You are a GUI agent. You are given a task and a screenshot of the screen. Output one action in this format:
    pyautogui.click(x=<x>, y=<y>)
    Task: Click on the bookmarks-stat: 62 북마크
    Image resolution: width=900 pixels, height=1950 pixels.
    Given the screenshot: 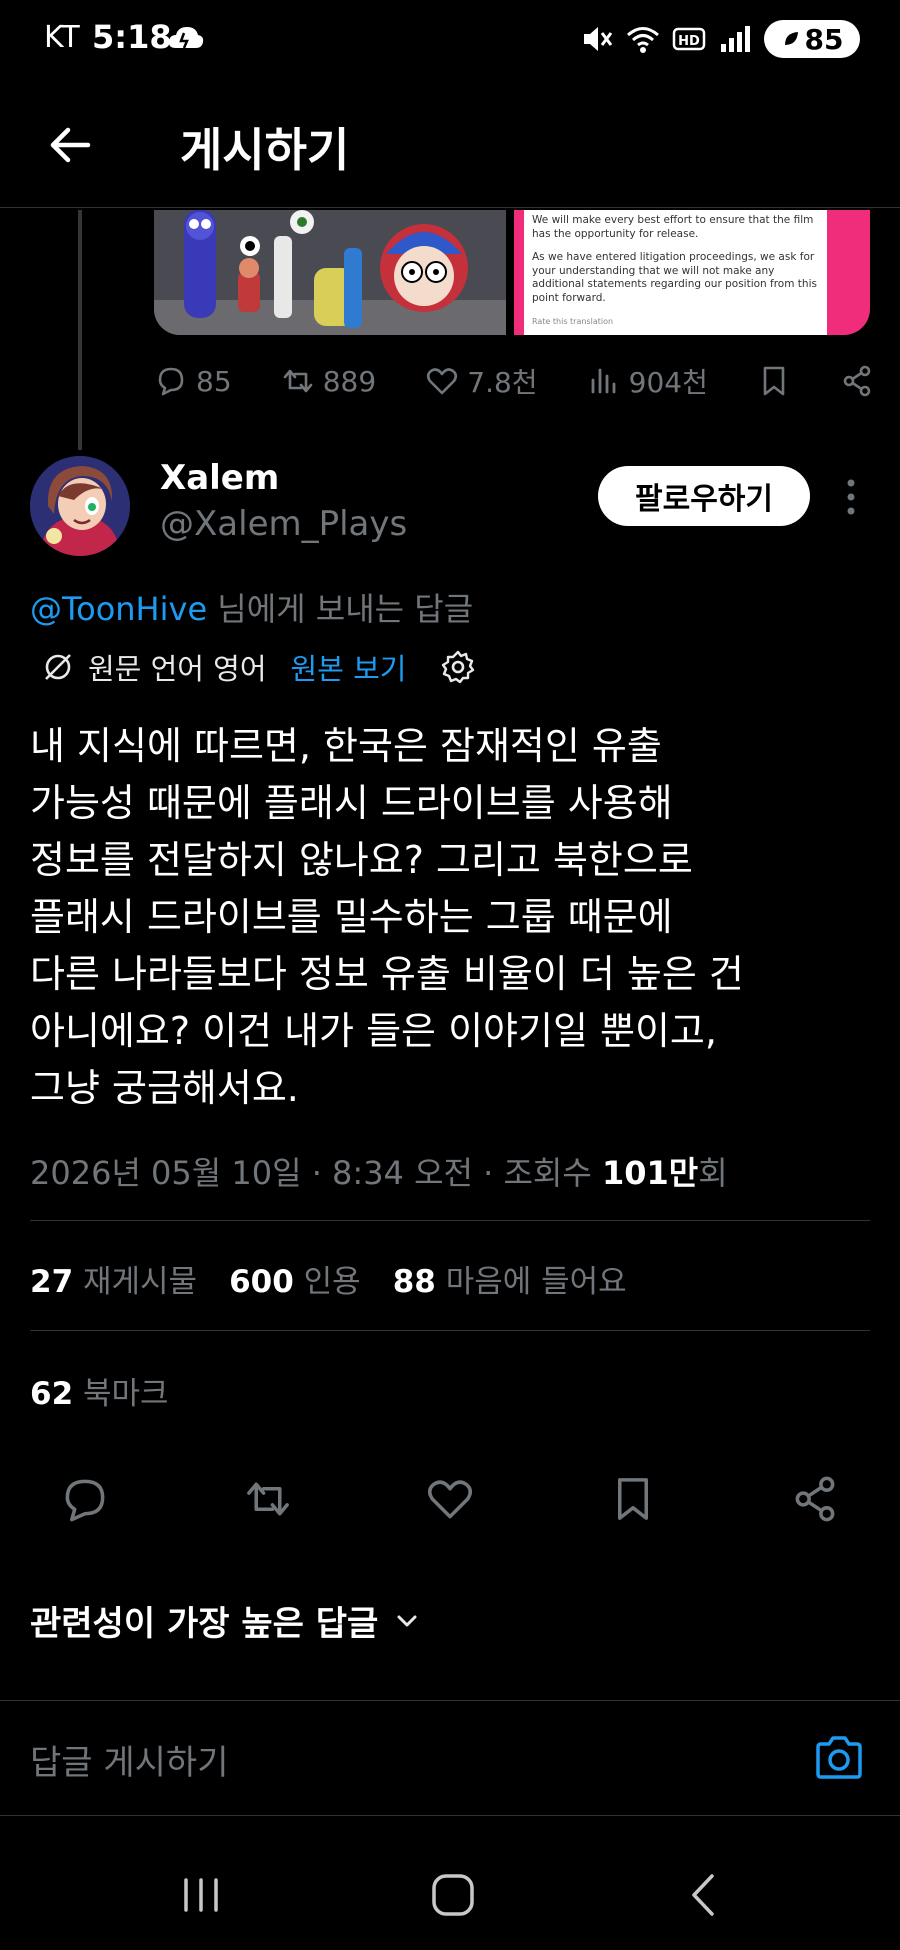 What is the action you would take?
    pyautogui.click(x=99, y=1390)
    